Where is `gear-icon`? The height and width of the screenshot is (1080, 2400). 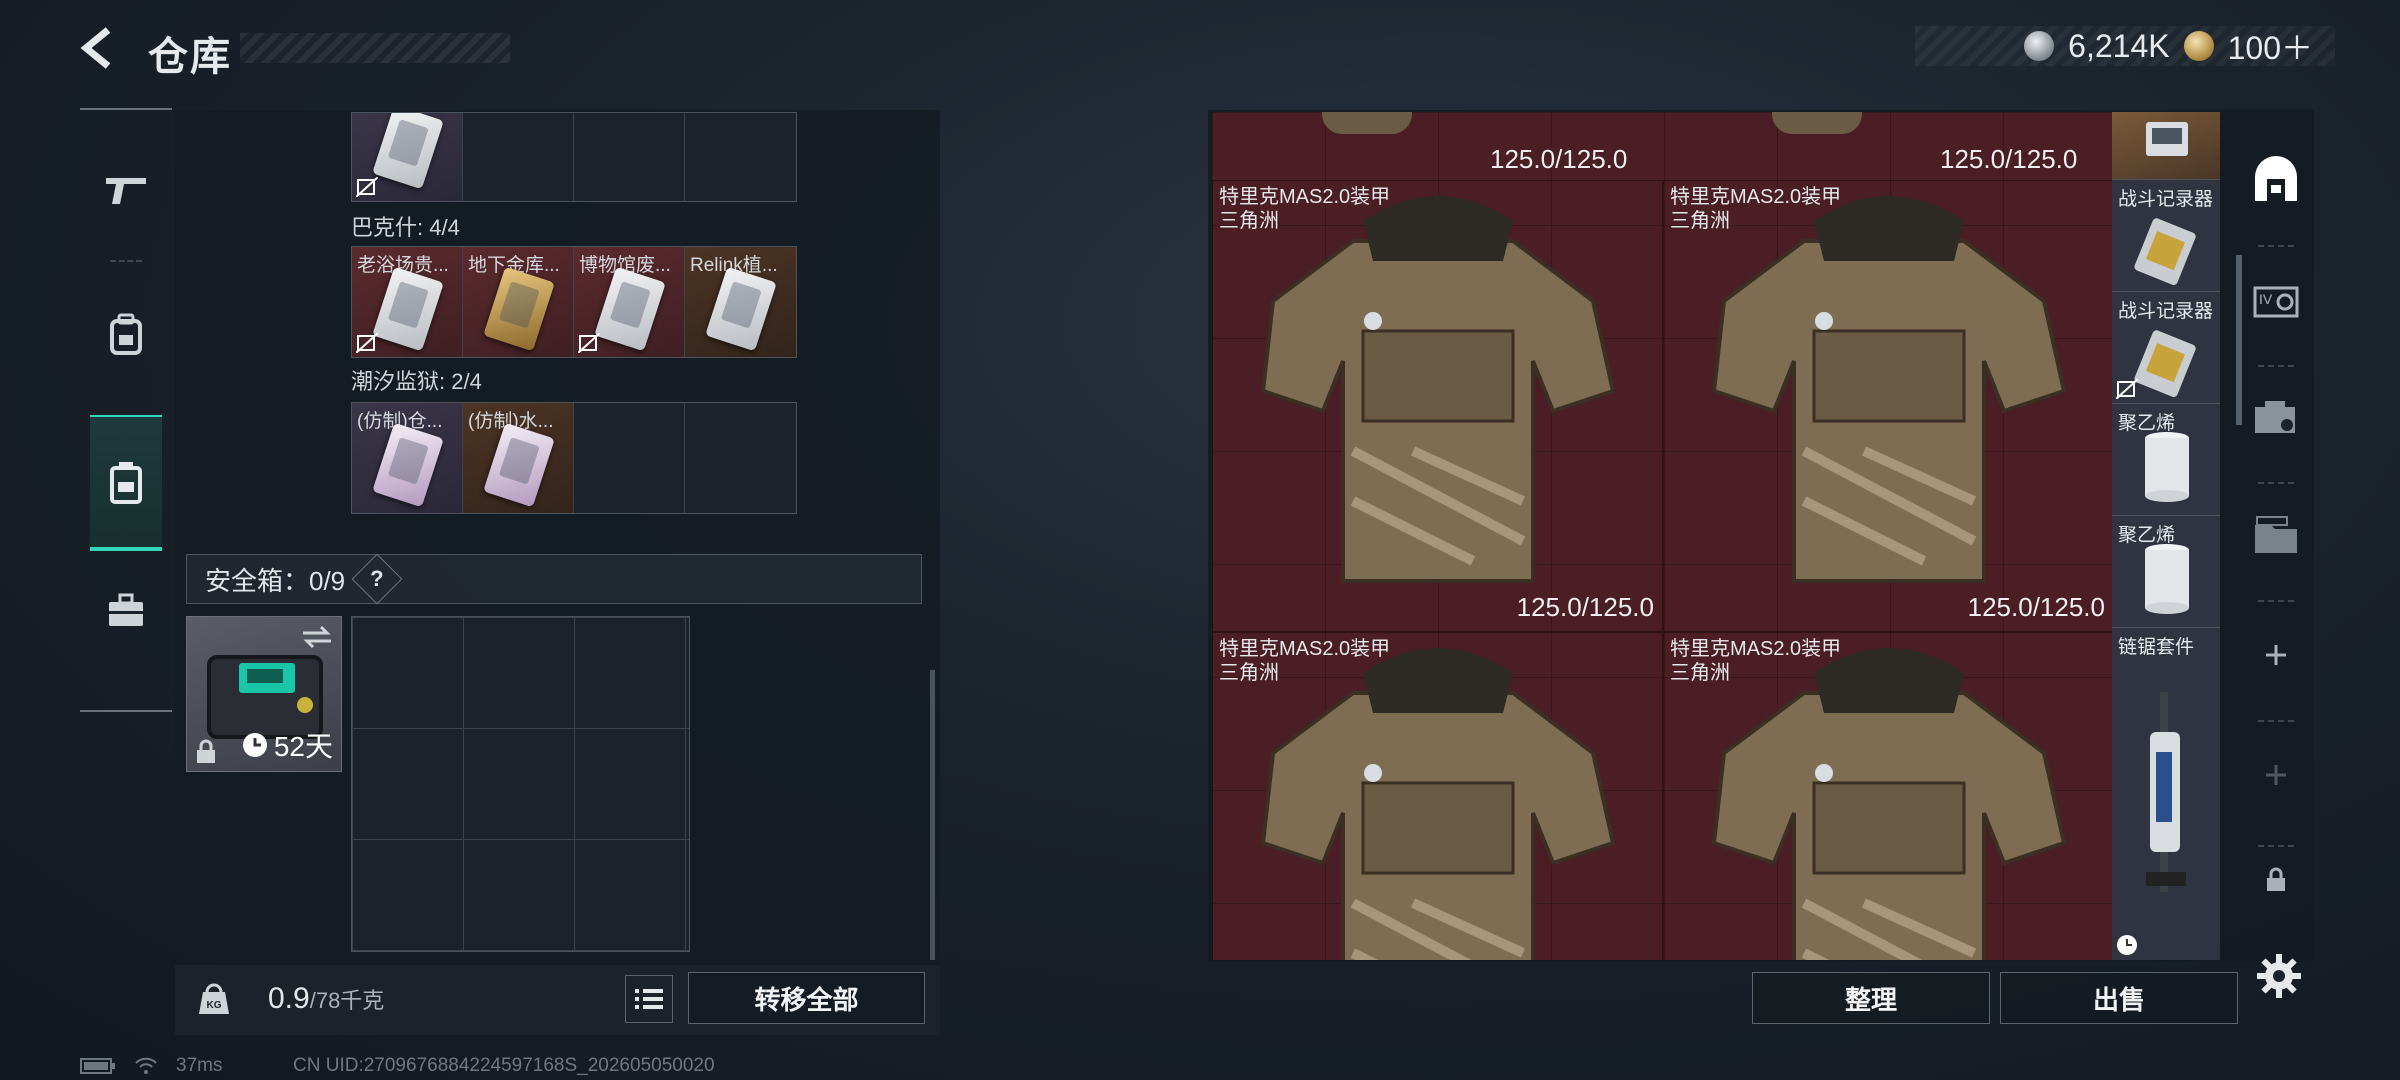 gear-icon is located at coordinates (2279, 976).